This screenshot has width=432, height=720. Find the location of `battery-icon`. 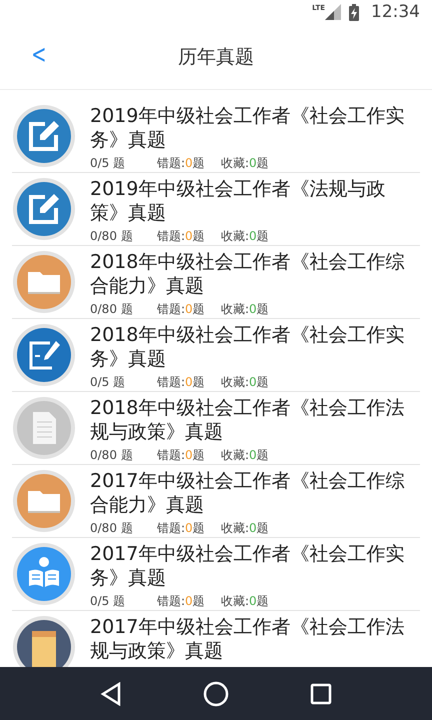

battery-icon is located at coordinates (354, 12).